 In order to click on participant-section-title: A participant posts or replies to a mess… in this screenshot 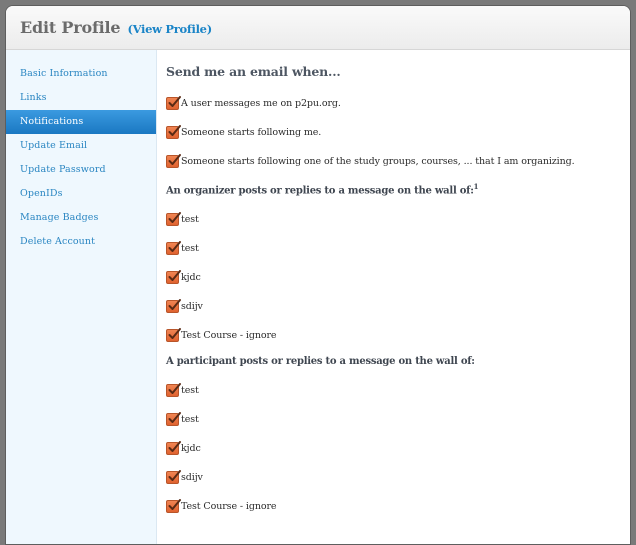, I will do `click(320, 362)`.